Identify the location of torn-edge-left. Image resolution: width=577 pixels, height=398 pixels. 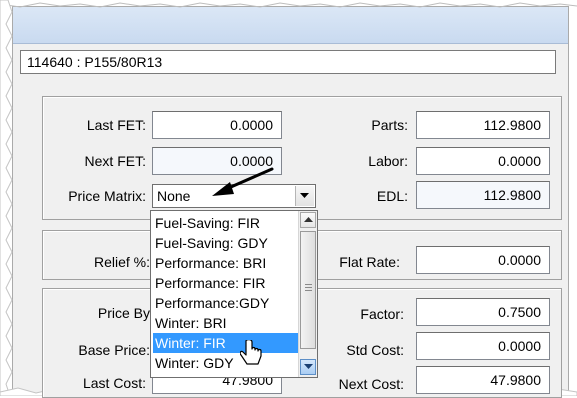
(6, 198).